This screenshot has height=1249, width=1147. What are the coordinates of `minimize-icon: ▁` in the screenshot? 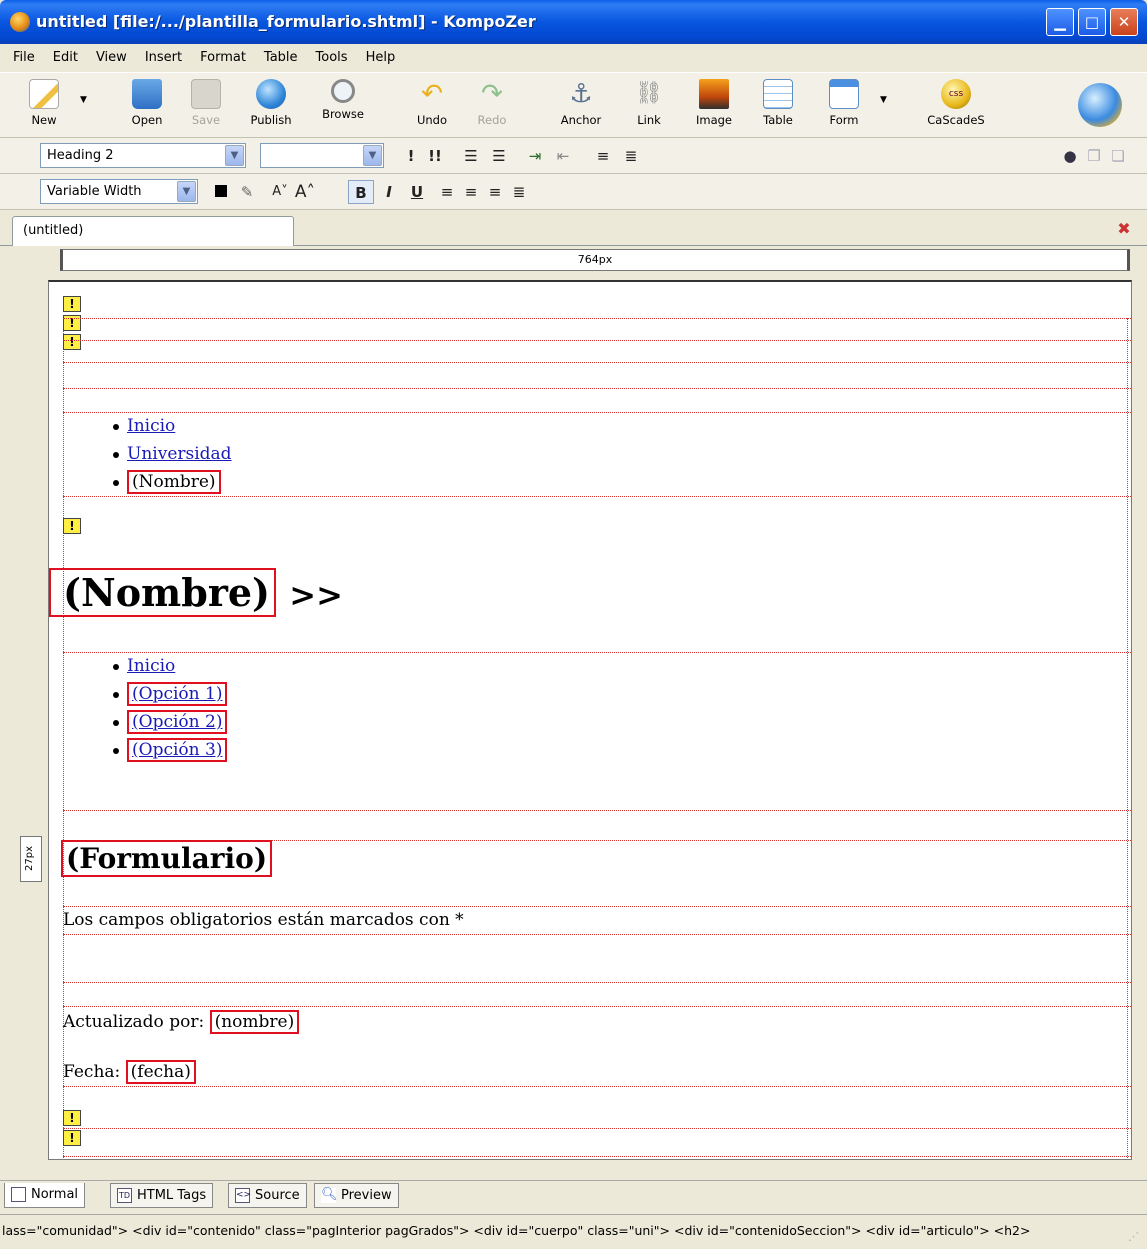 It's located at (1060, 22).